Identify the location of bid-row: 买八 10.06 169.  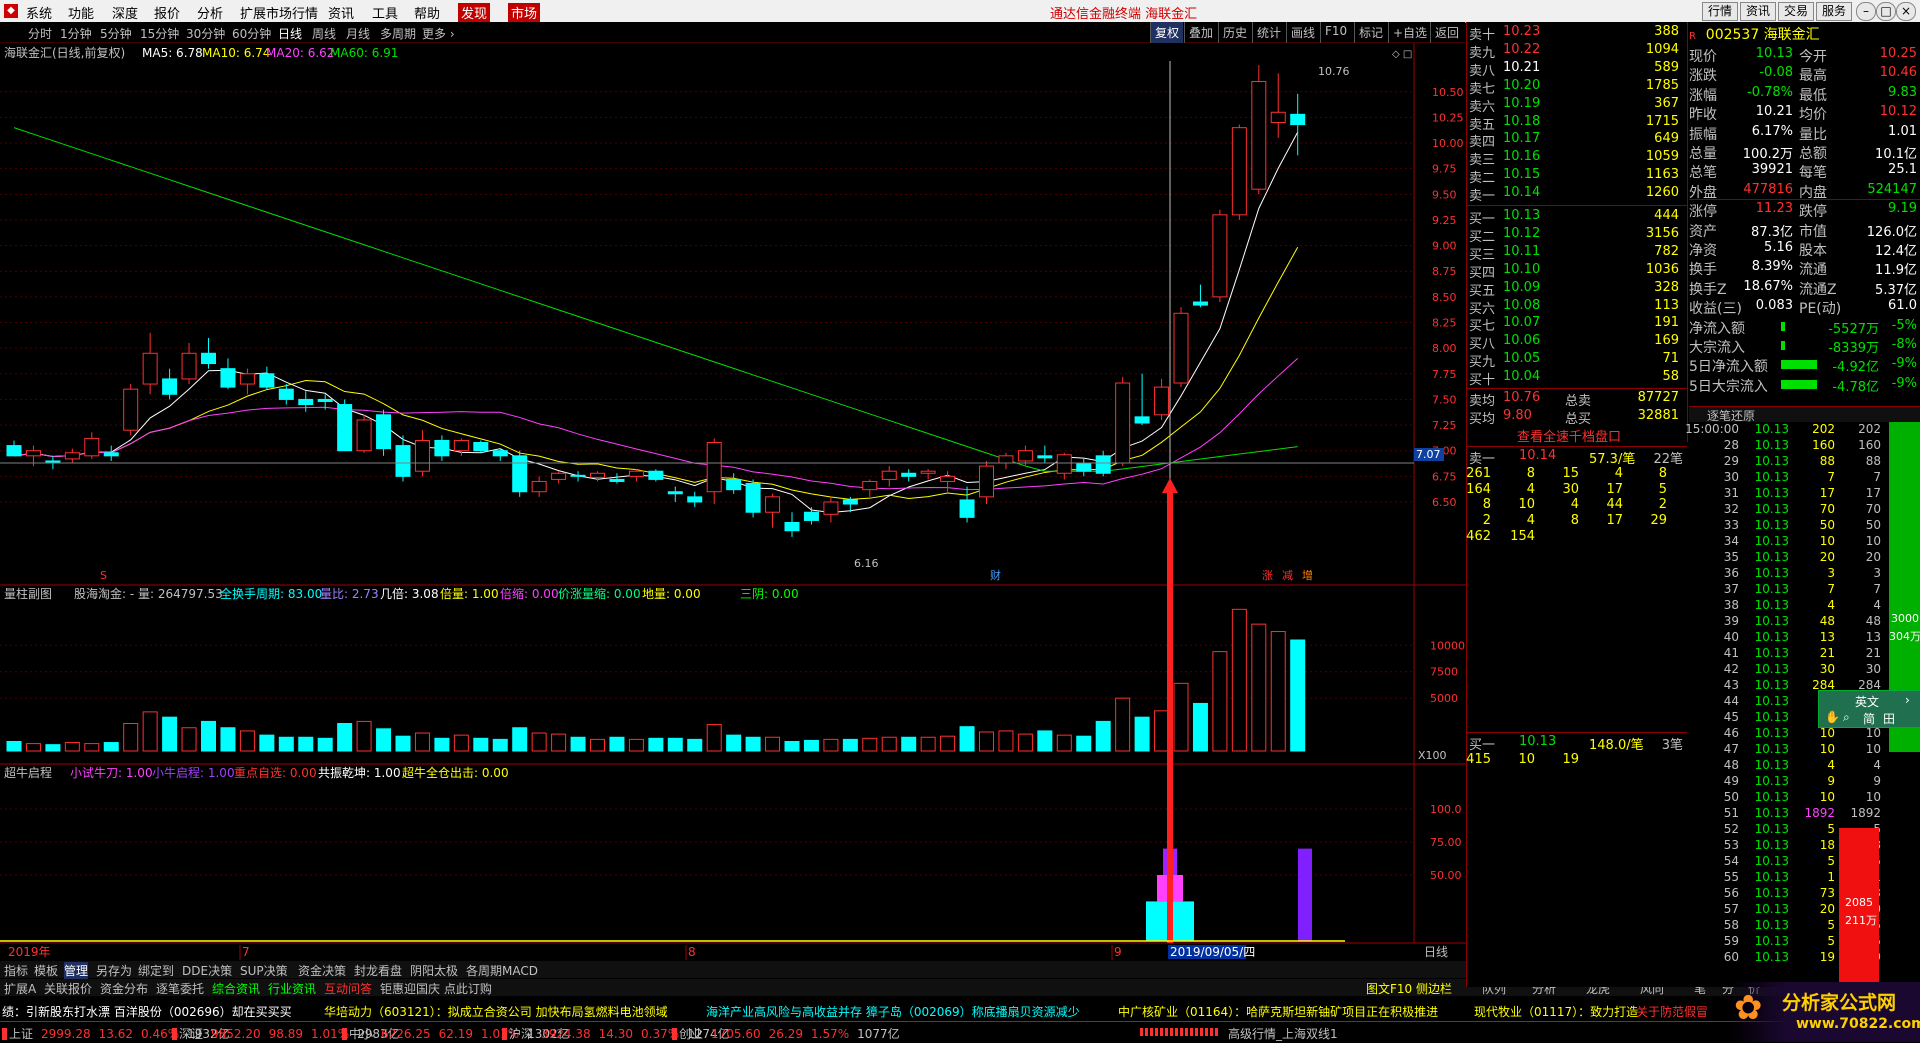
(1577, 342).